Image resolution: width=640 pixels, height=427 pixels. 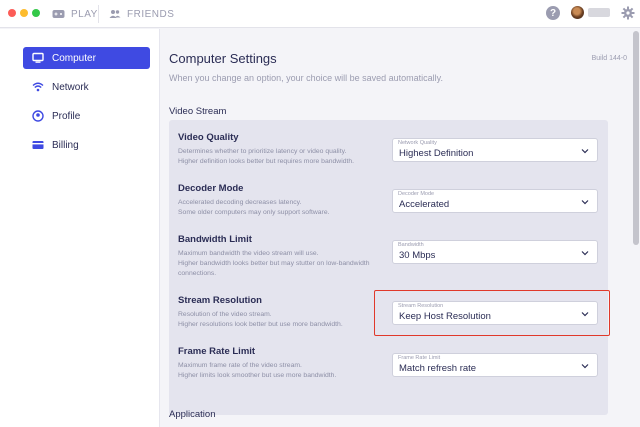 What do you see at coordinates (38, 116) in the screenshot?
I see `user-icon` at bounding box center [38, 116].